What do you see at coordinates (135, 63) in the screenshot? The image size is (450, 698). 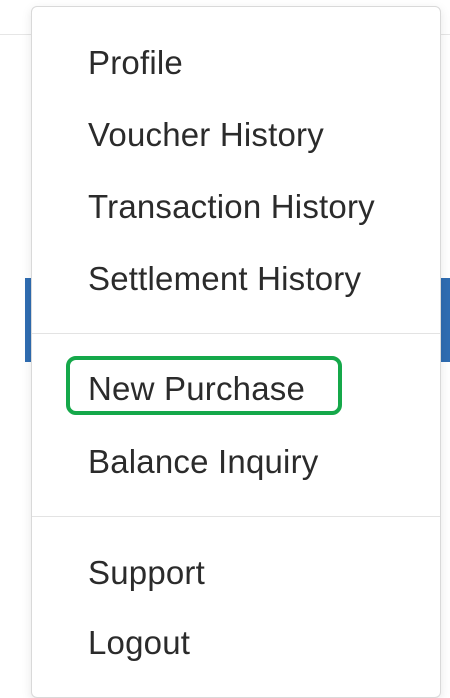 I see `menu-item-profile: Profile` at bounding box center [135, 63].